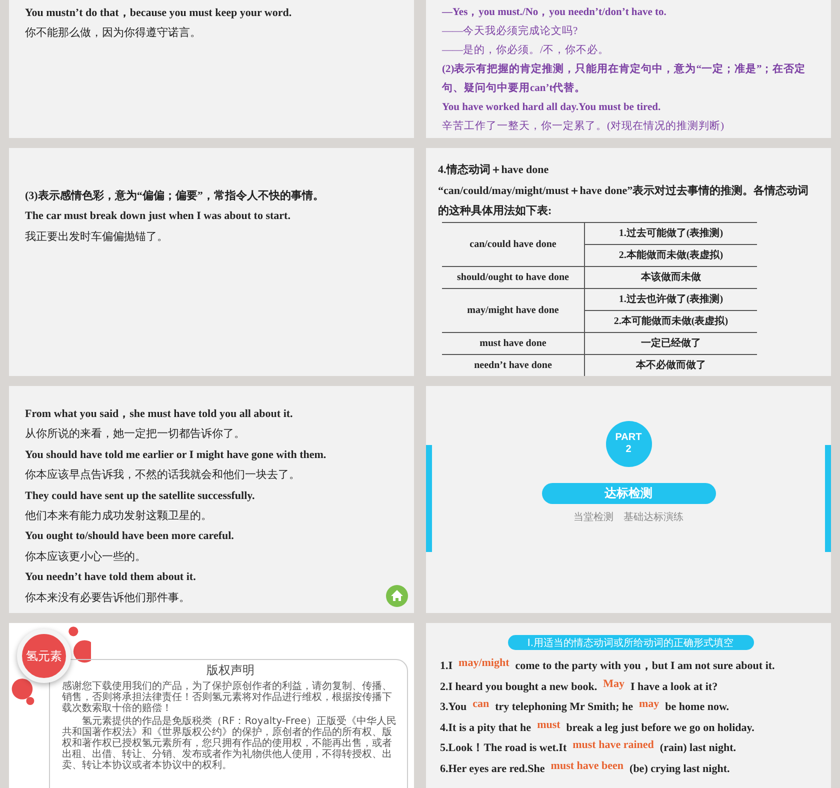 The height and width of the screenshot is (788, 840). I want to click on slide-text: 你本应该早点告诉我，不然的话我就会和他们一块去了。, so click(163, 476).